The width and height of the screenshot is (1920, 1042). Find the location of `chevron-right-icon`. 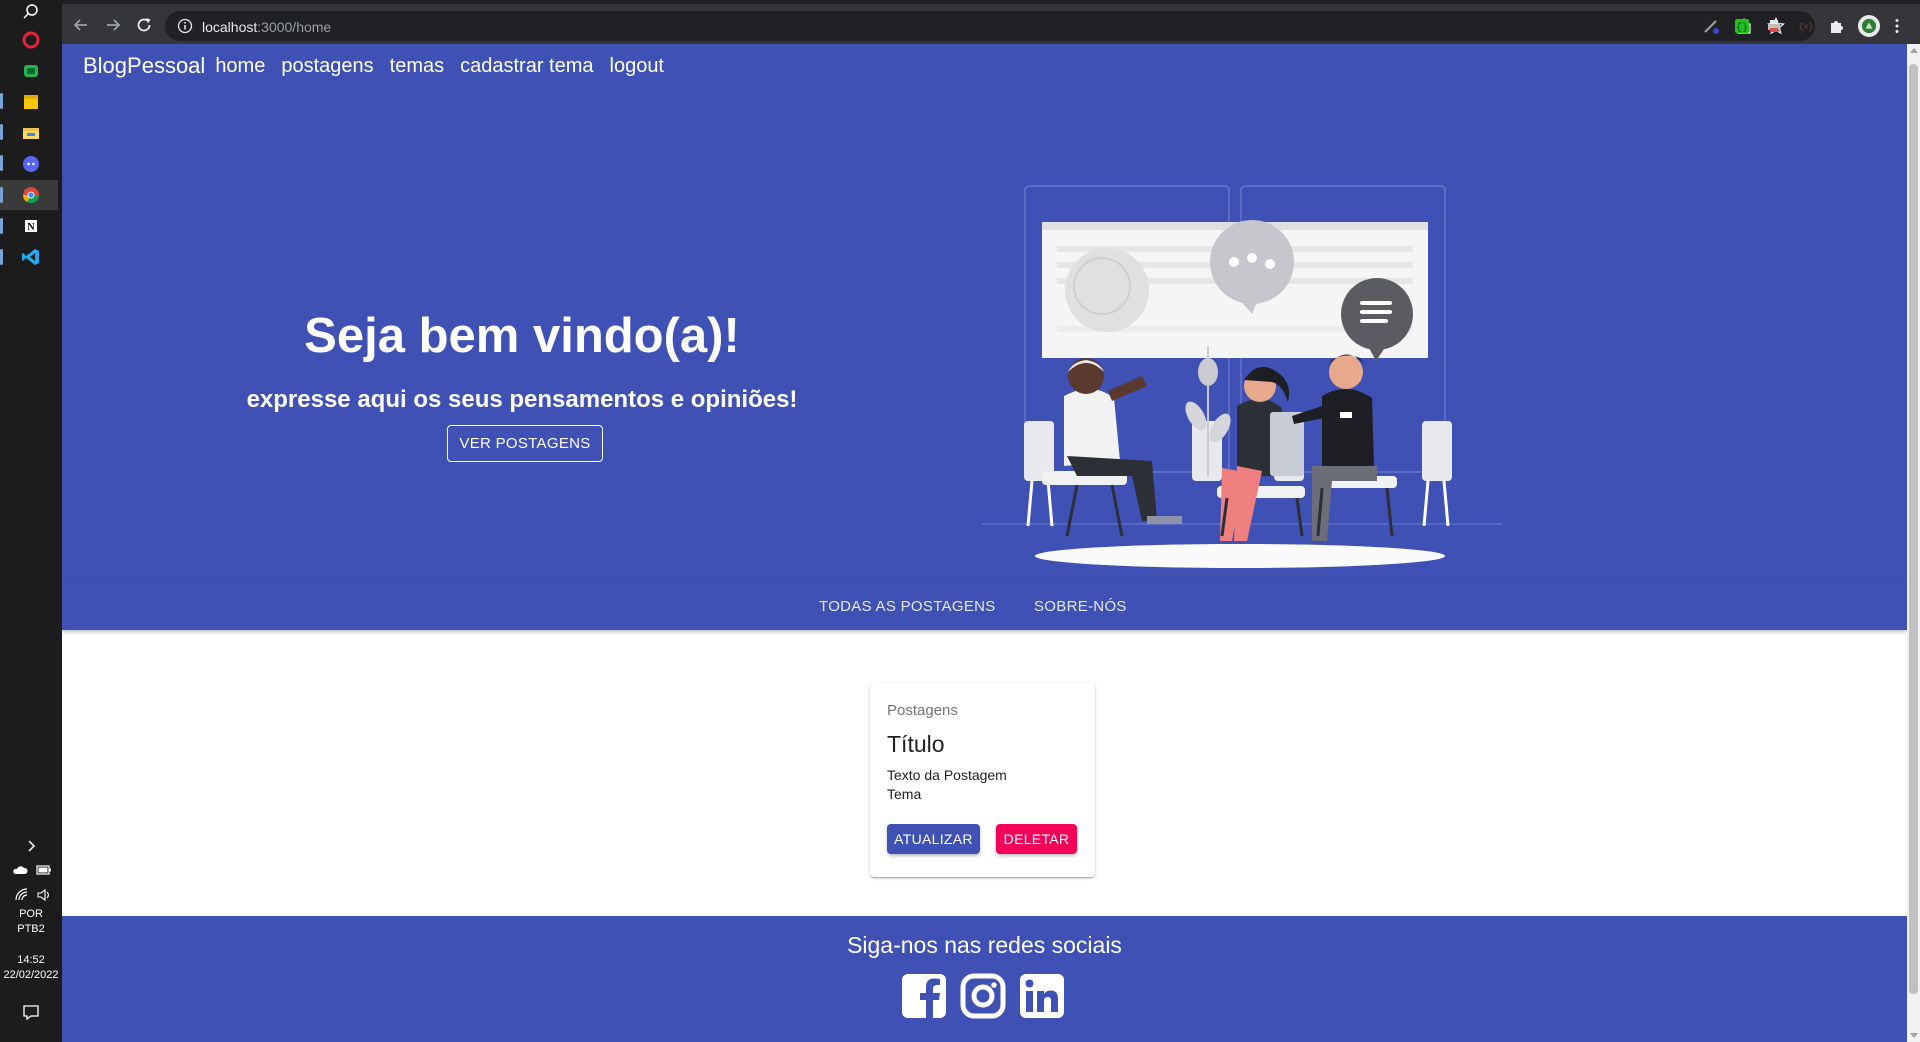

chevron-right-icon is located at coordinates (31, 846).